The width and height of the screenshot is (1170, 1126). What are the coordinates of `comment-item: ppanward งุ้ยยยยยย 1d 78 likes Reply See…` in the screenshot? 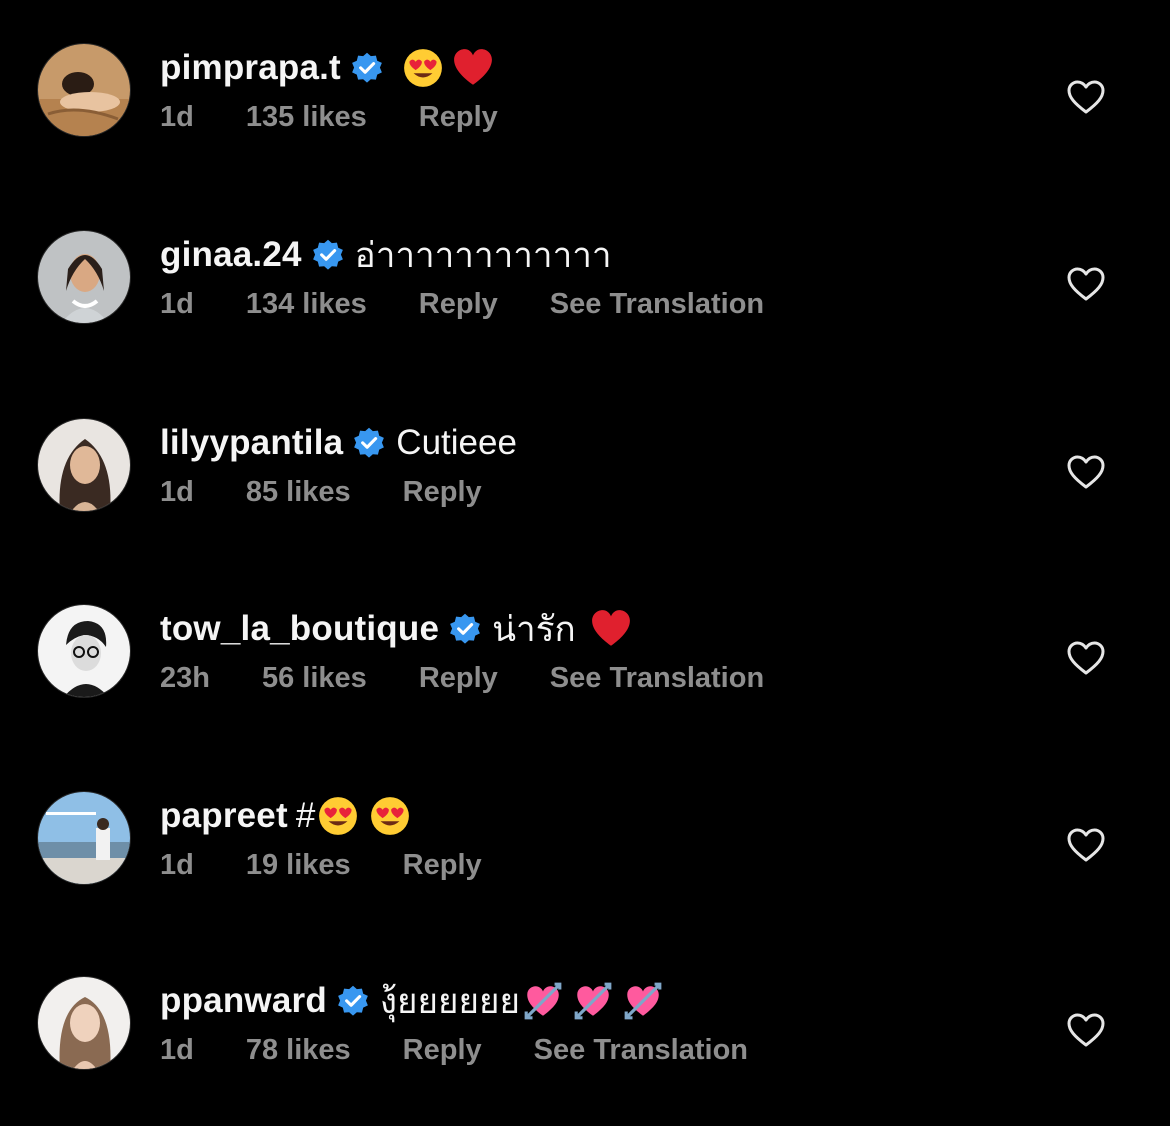 It's located at (585, 1051).